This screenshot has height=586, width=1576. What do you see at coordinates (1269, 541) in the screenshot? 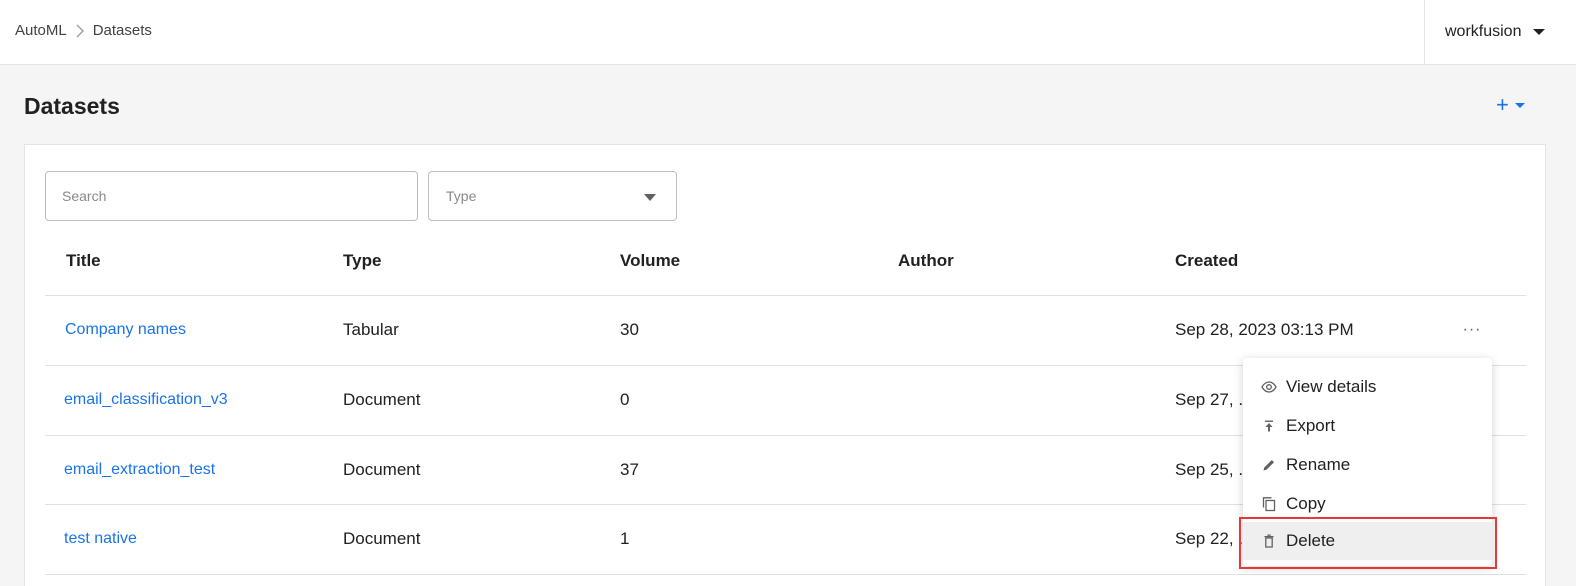
I see `trash-icon` at bounding box center [1269, 541].